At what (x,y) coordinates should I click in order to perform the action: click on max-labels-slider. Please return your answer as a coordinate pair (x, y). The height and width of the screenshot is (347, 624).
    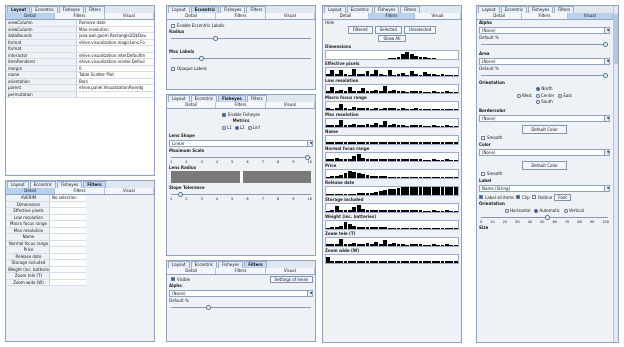
    Looking at the image, I should click on (241, 58).